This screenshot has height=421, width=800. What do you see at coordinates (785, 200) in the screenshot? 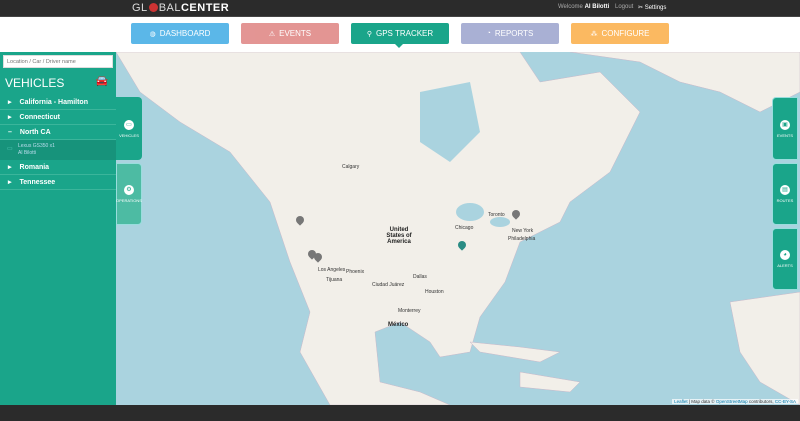
I see `tab-label: ROUTES` at bounding box center [785, 200].